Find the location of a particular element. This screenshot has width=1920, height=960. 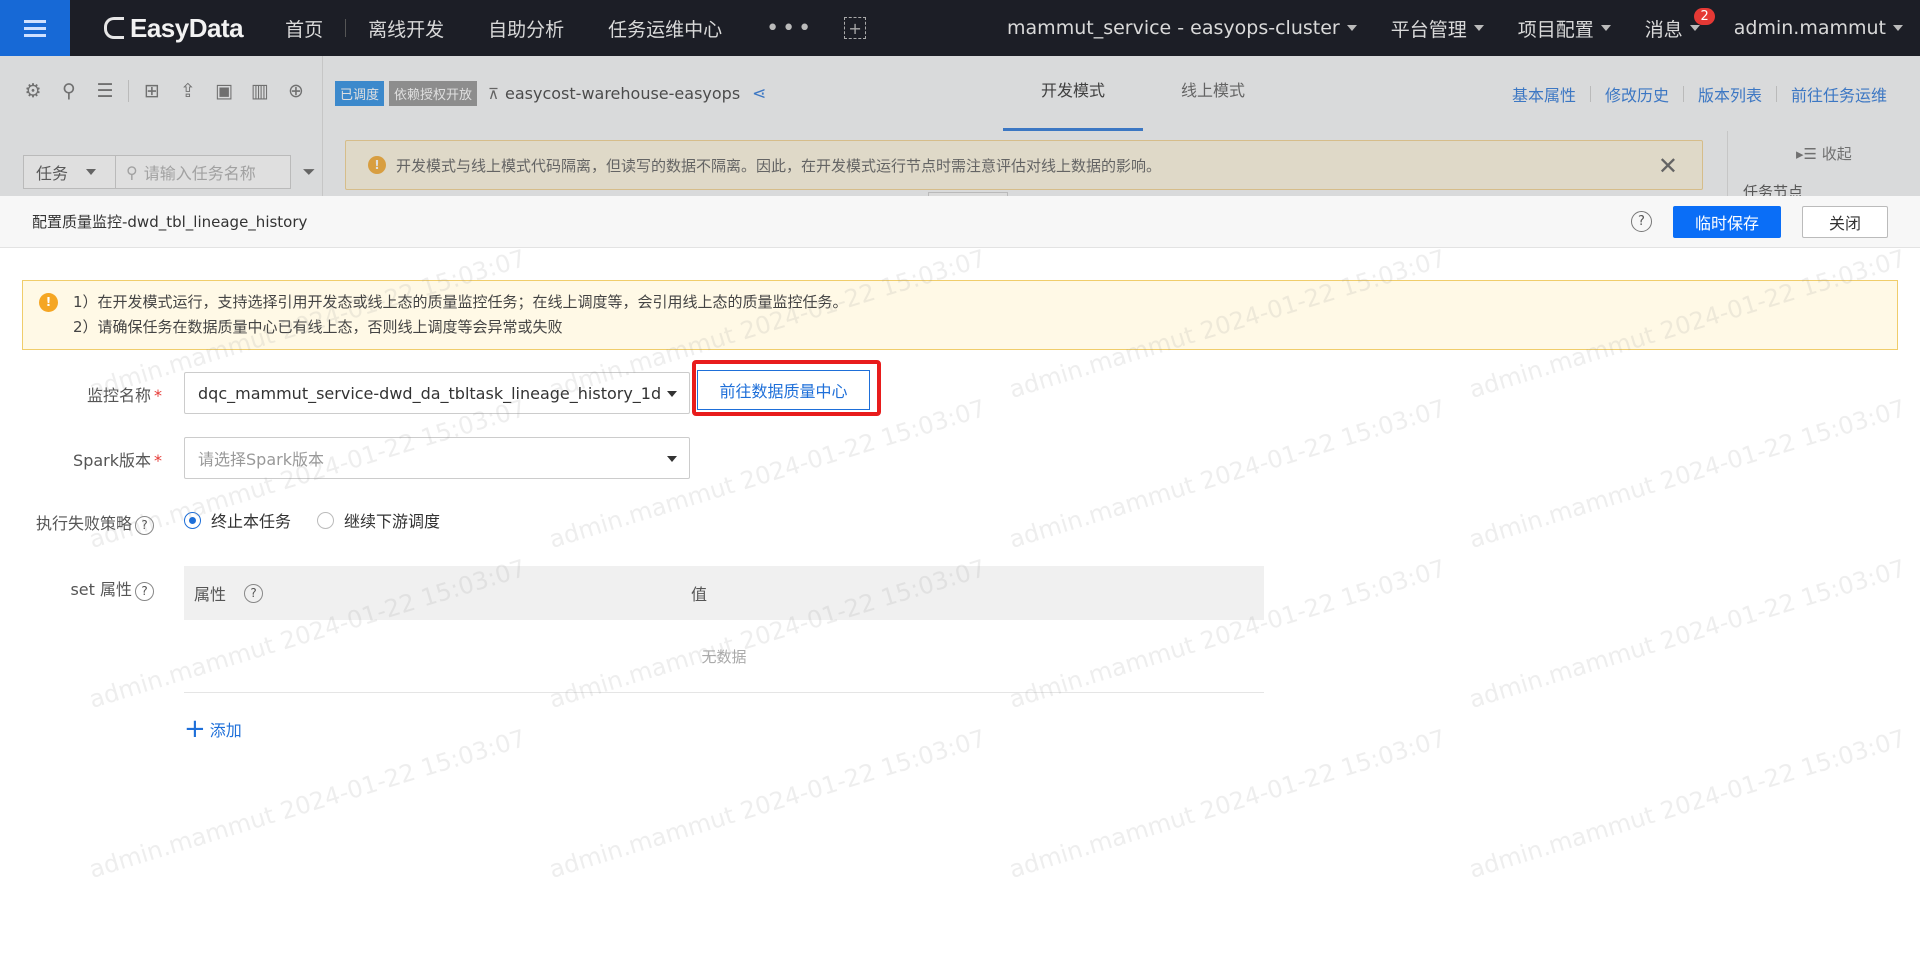

fail-strategy-label-text: 执行失败策略 is located at coordinates (83, 523).